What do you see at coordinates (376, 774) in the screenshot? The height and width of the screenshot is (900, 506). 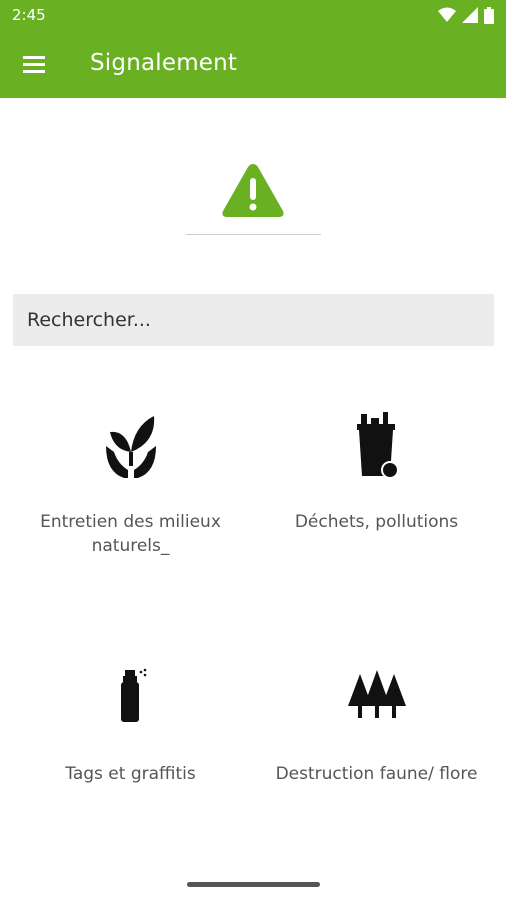 I see `category-label: Destruction faune/ flore` at bounding box center [376, 774].